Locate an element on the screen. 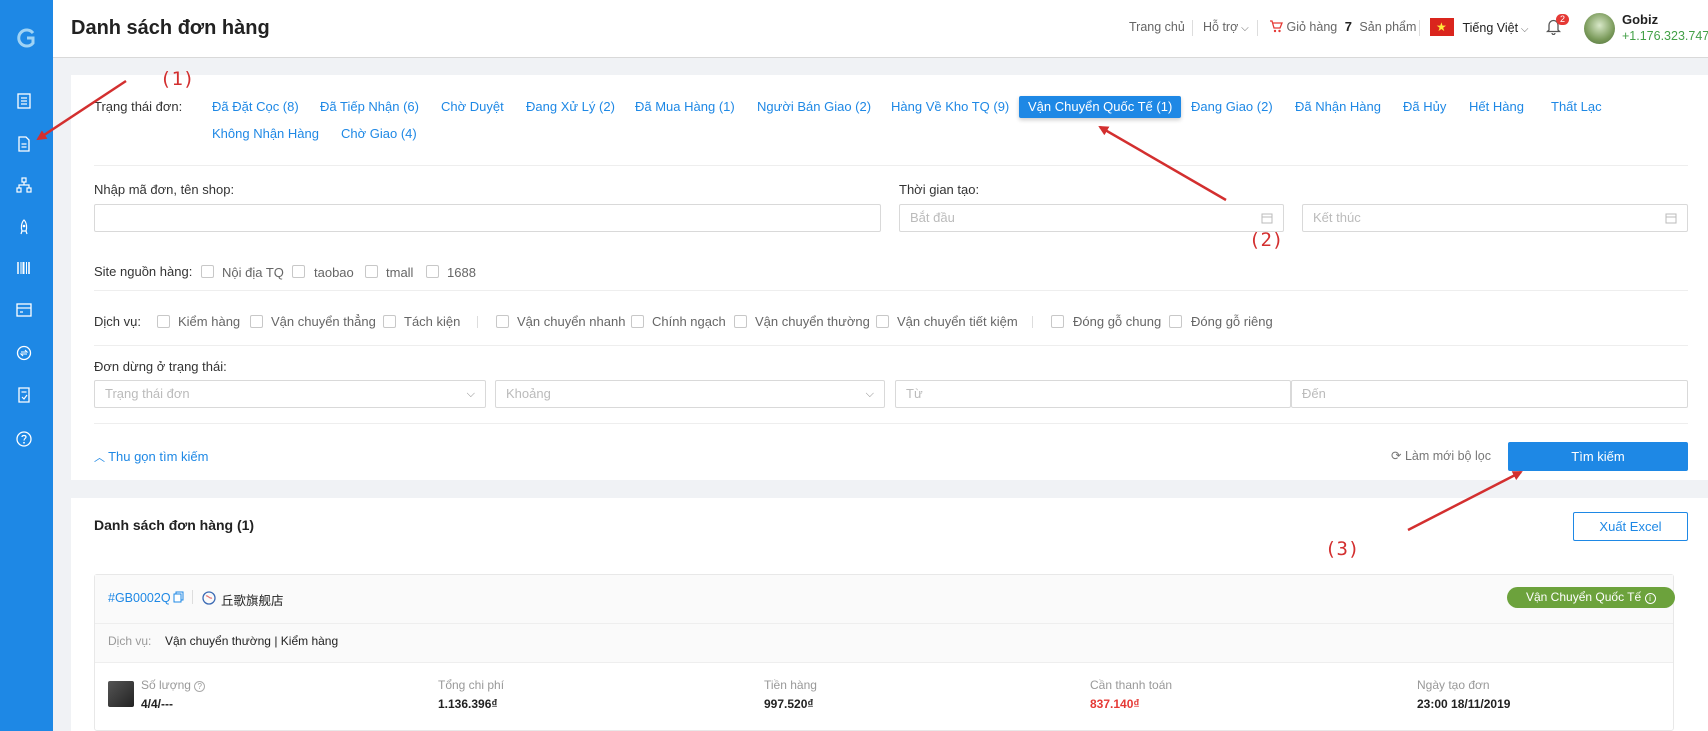 The width and height of the screenshot is (1708, 731). range-placeholder: Khoảng is located at coordinates (528, 393).